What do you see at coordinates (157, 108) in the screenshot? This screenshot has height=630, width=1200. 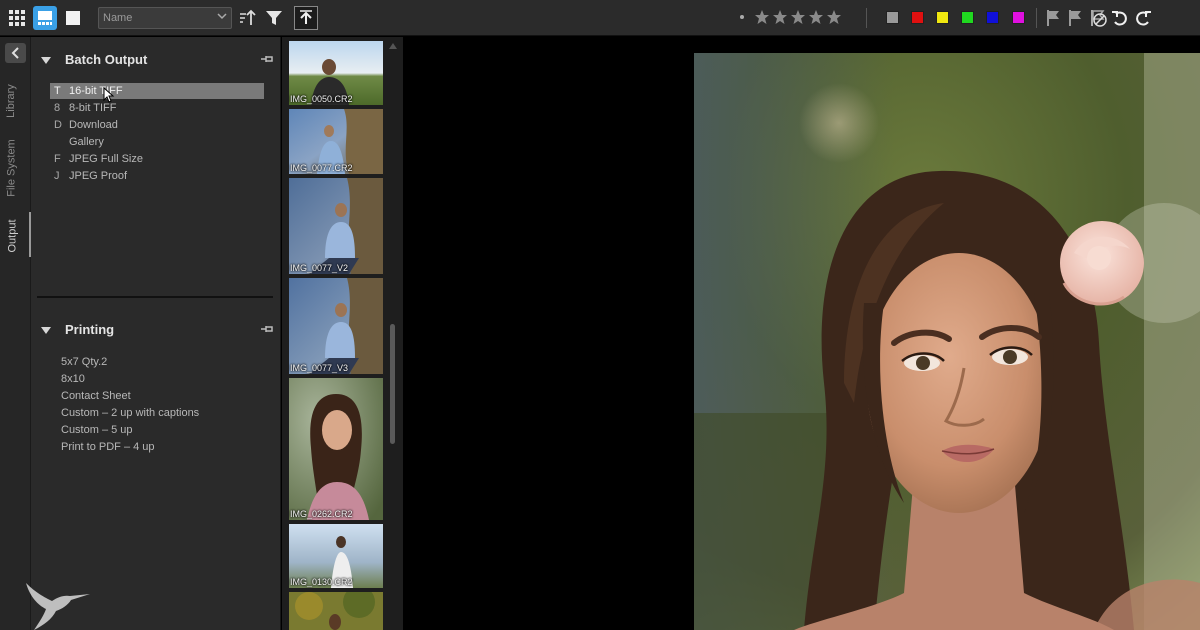 I see `recipe-item: 8 8-bit TIFF` at bounding box center [157, 108].